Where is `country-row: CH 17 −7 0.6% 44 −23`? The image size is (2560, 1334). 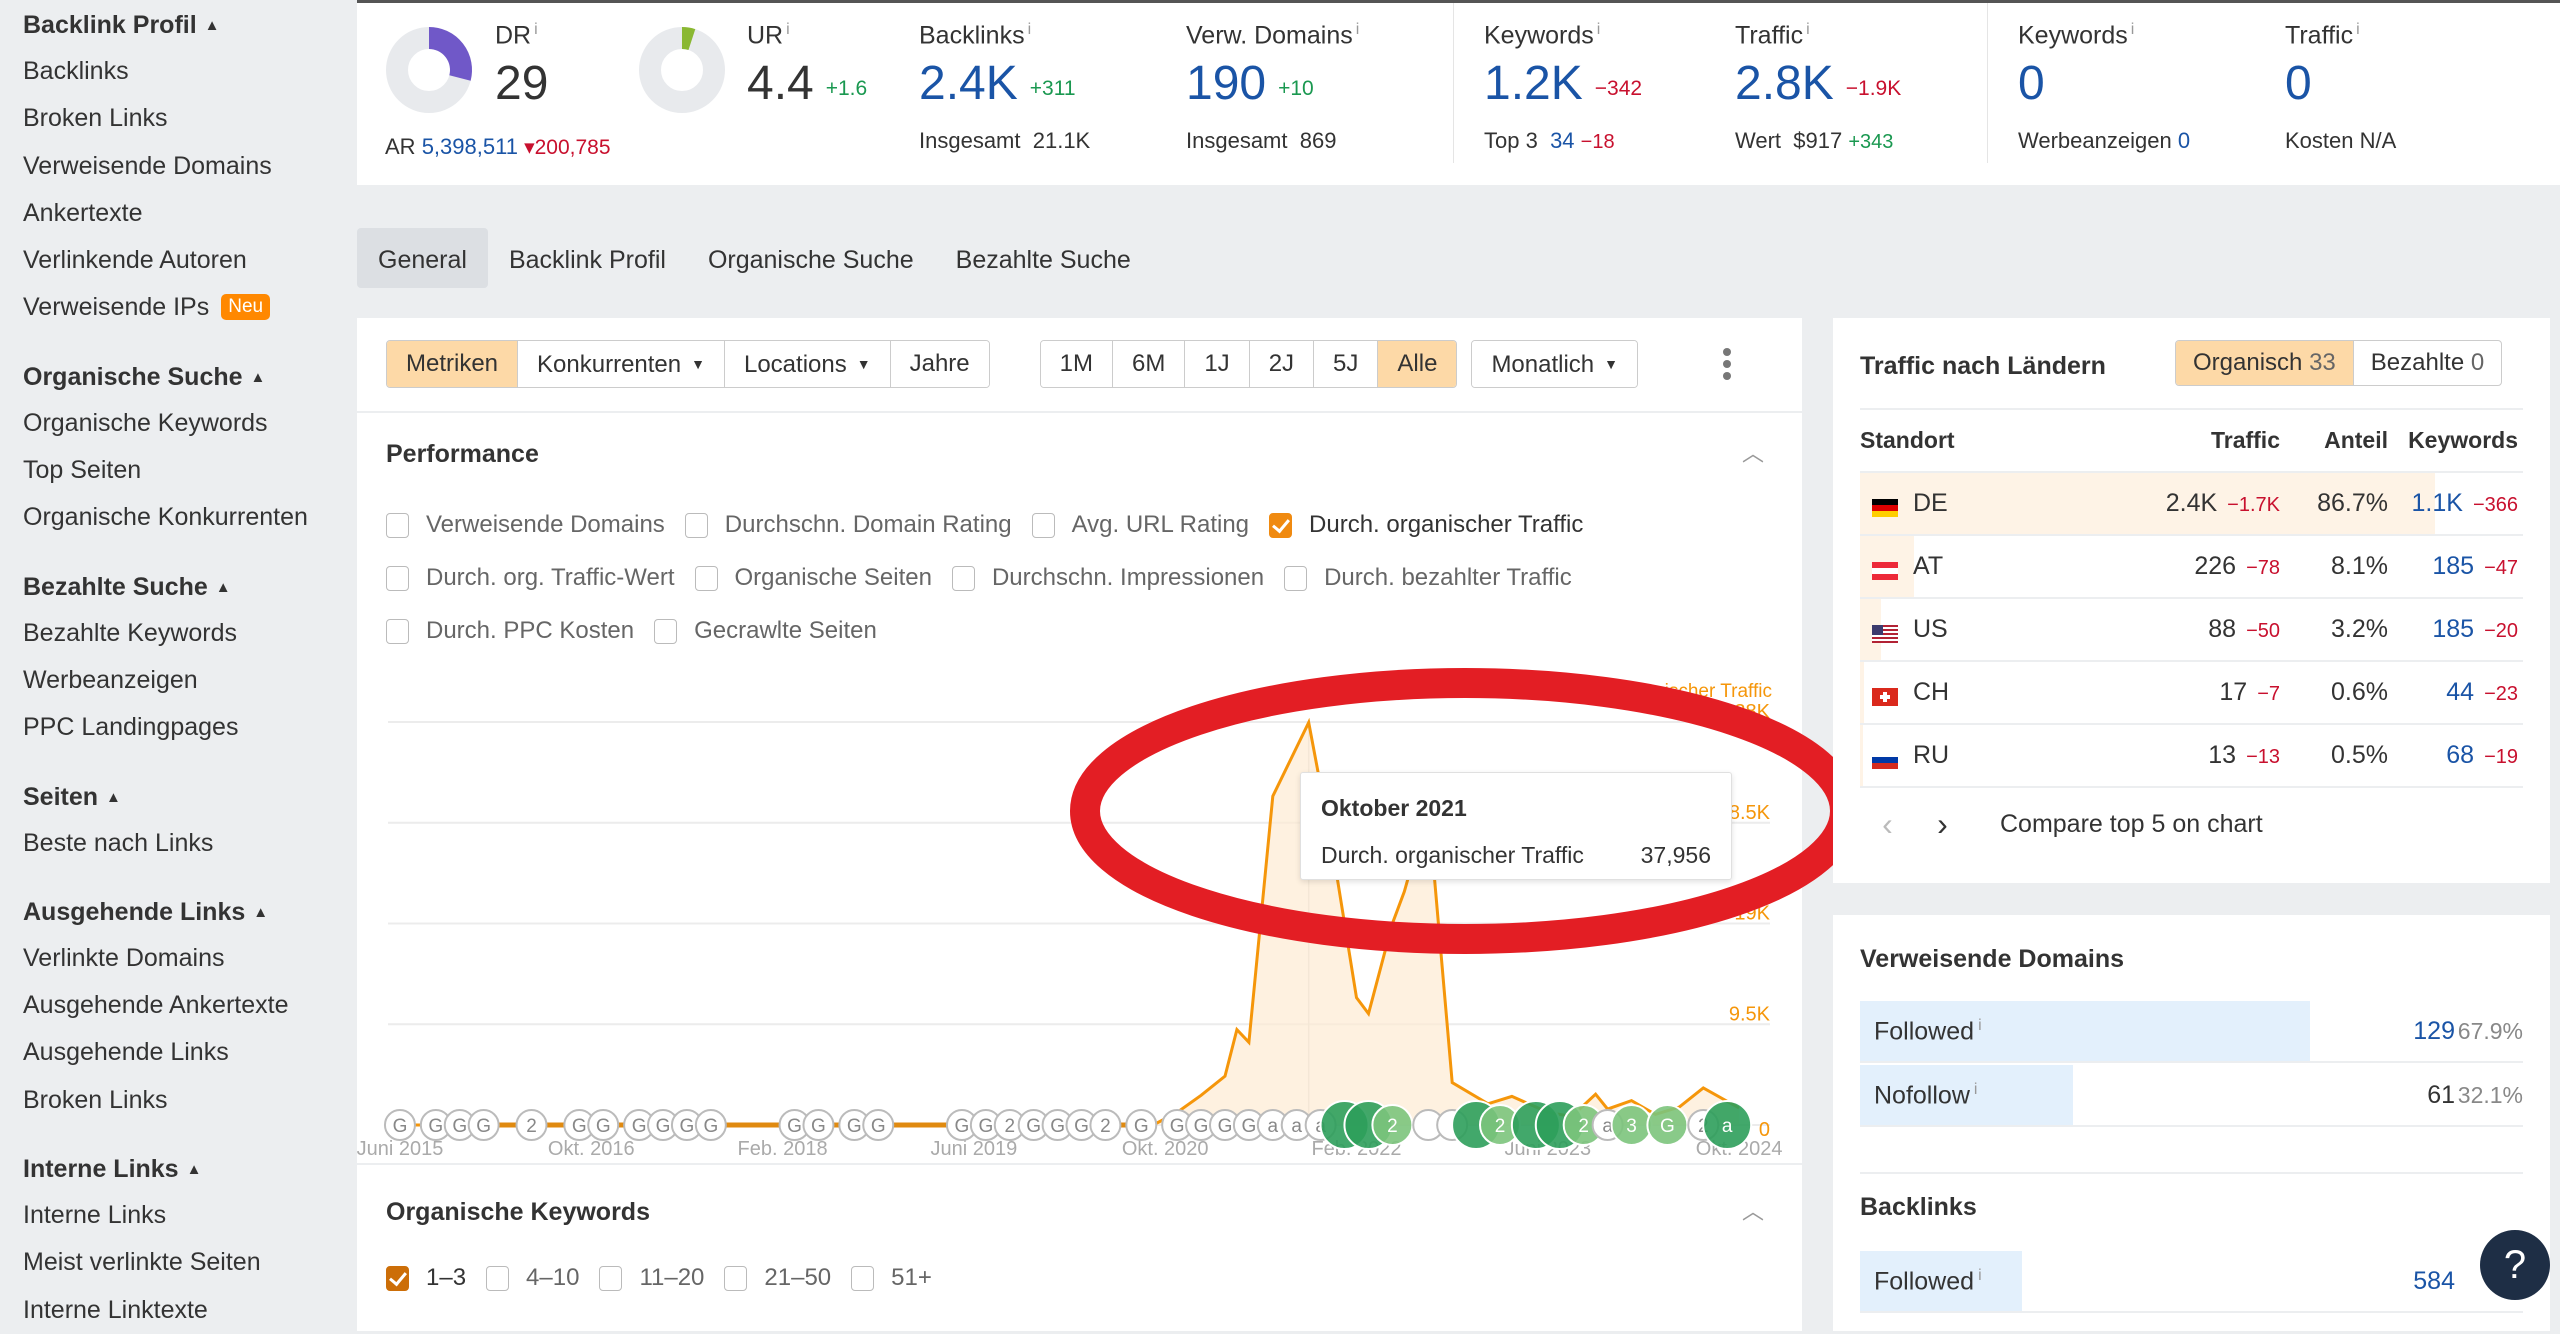
country-row: CH 17 −7 0.6% 44 −23 is located at coordinates (2191, 693).